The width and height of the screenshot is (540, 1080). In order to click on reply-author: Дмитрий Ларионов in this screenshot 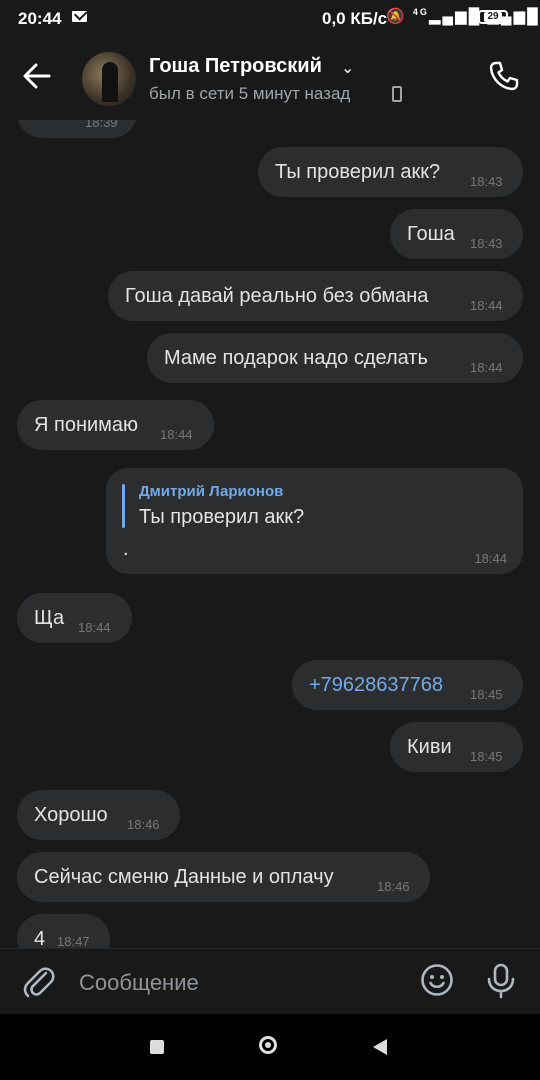, I will do `click(211, 491)`.